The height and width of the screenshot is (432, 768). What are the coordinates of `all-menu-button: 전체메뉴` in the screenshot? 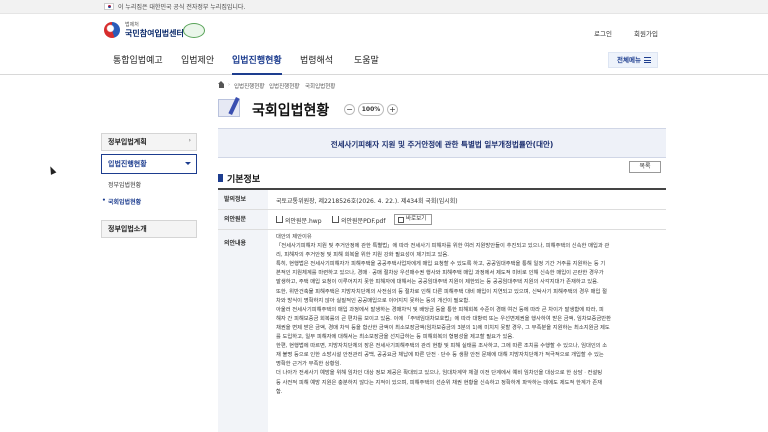 It's located at (633, 60).